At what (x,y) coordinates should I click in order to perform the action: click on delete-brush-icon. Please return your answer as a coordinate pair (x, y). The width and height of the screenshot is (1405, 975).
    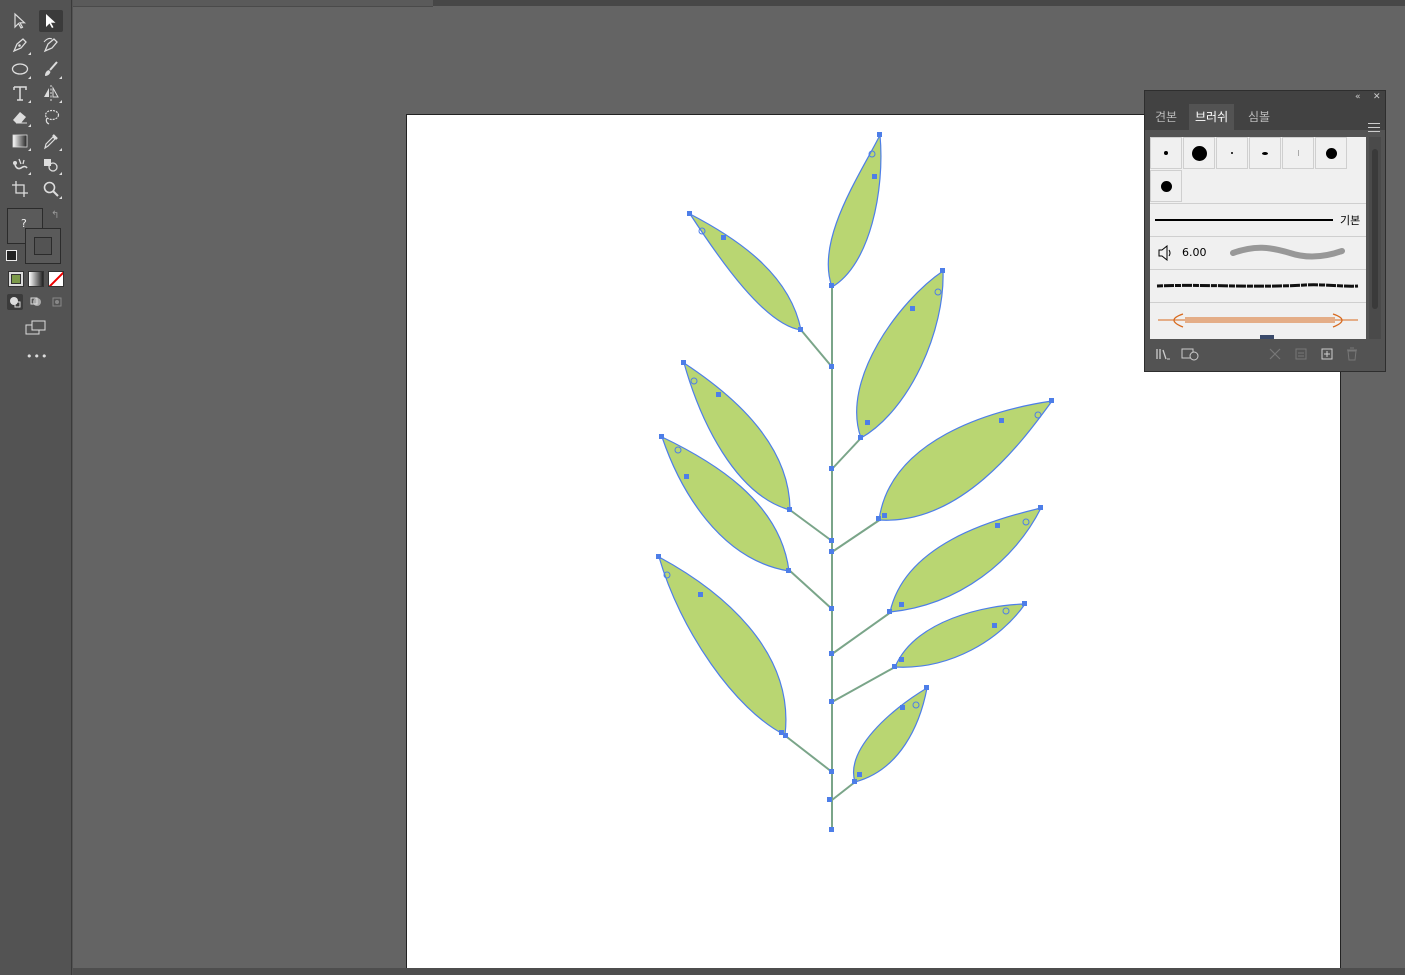
    Looking at the image, I should click on (1352, 354).